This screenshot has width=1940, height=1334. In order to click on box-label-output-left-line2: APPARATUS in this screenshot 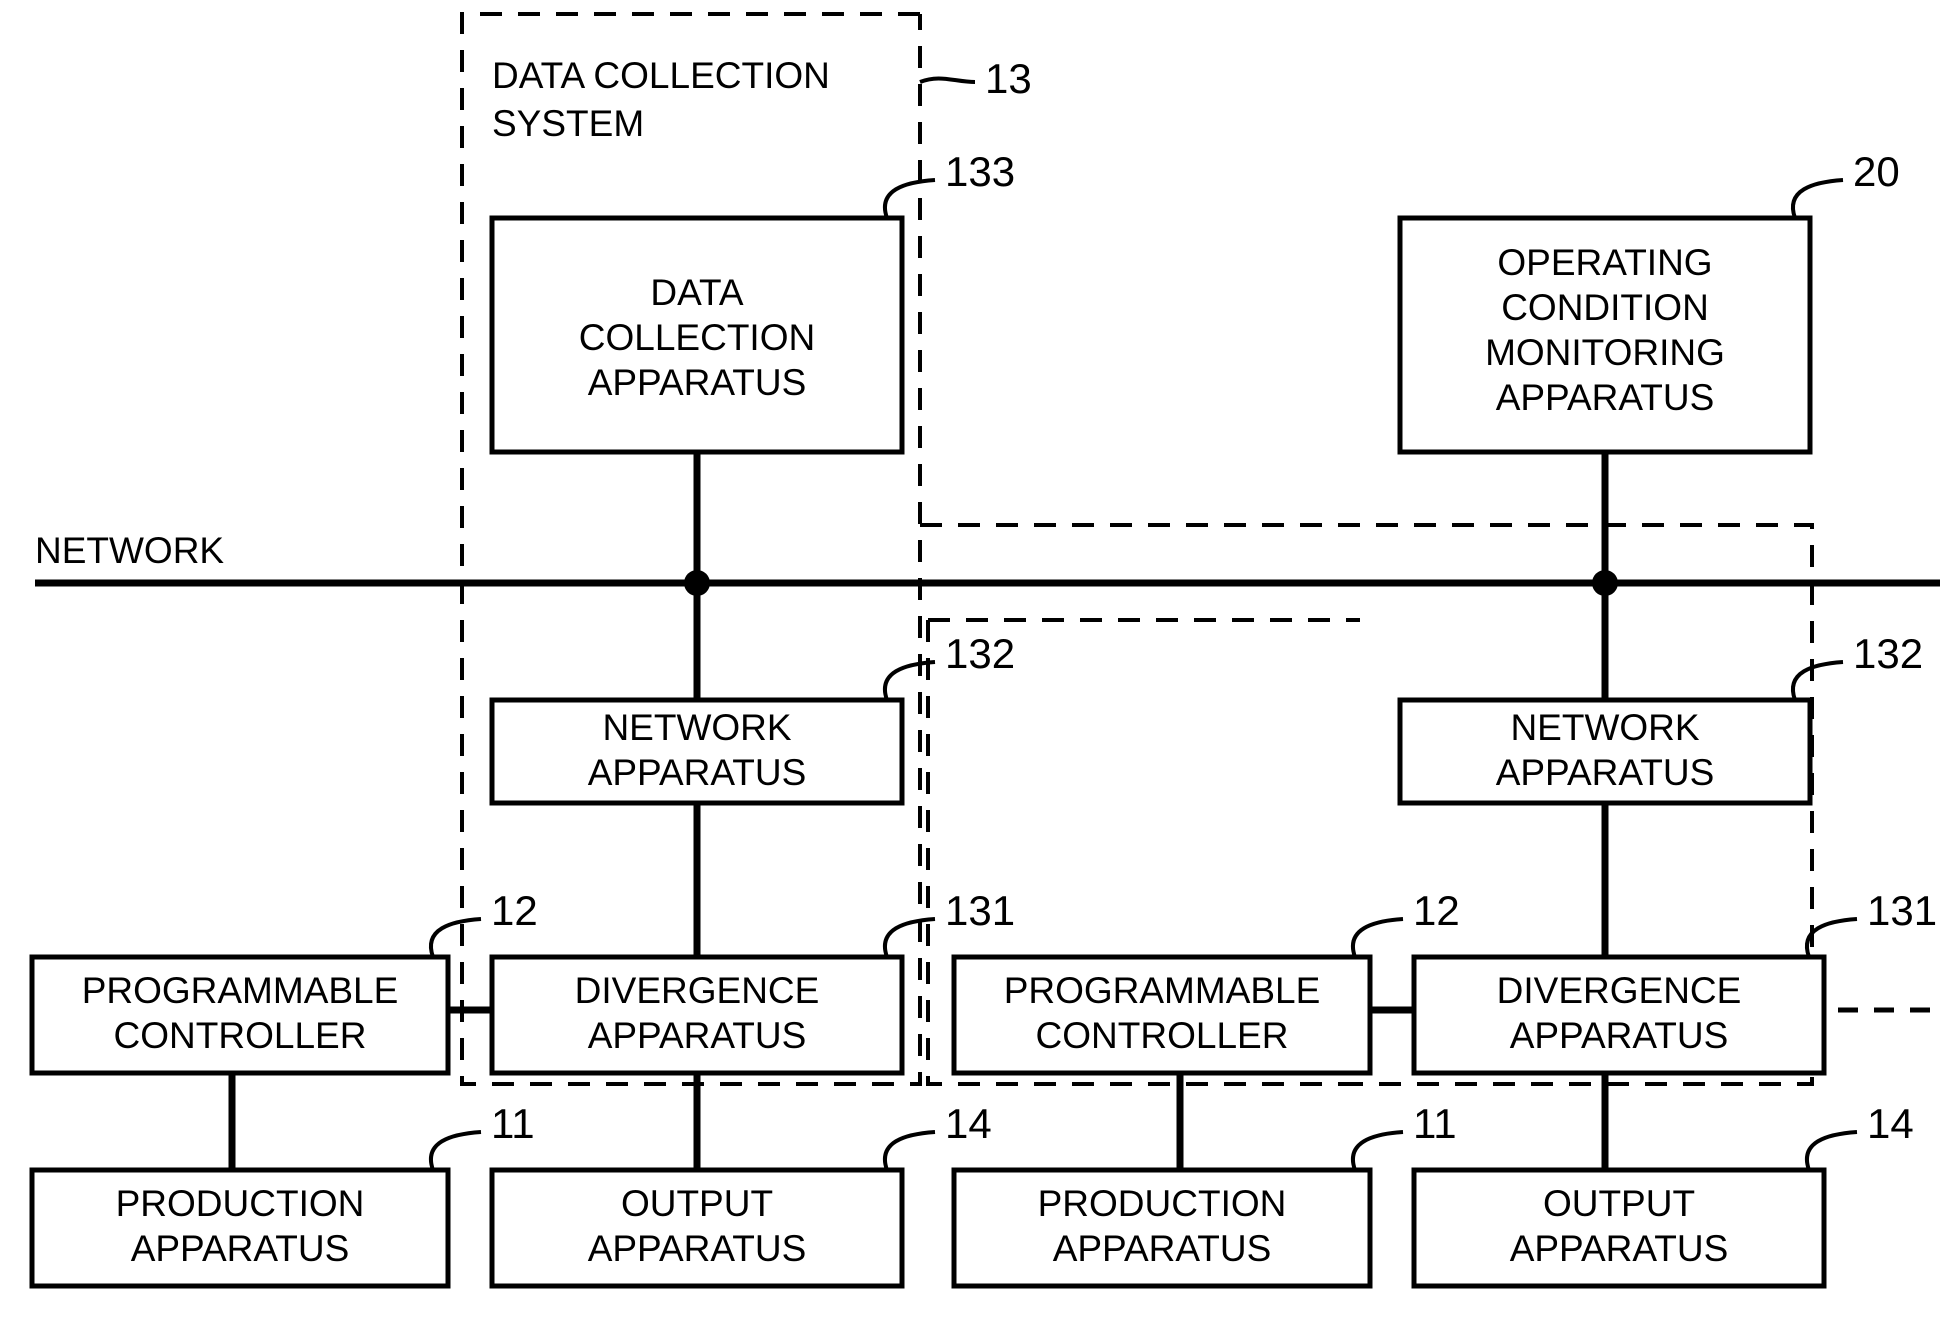, I will do `click(697, 1248)`.